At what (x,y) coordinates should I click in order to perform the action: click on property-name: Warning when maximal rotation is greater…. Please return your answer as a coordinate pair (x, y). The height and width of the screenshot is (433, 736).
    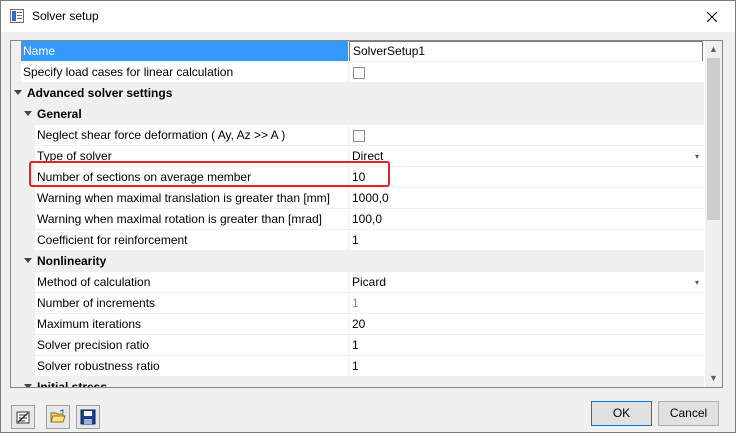
    Looking at the image, I should click on (191, 219).